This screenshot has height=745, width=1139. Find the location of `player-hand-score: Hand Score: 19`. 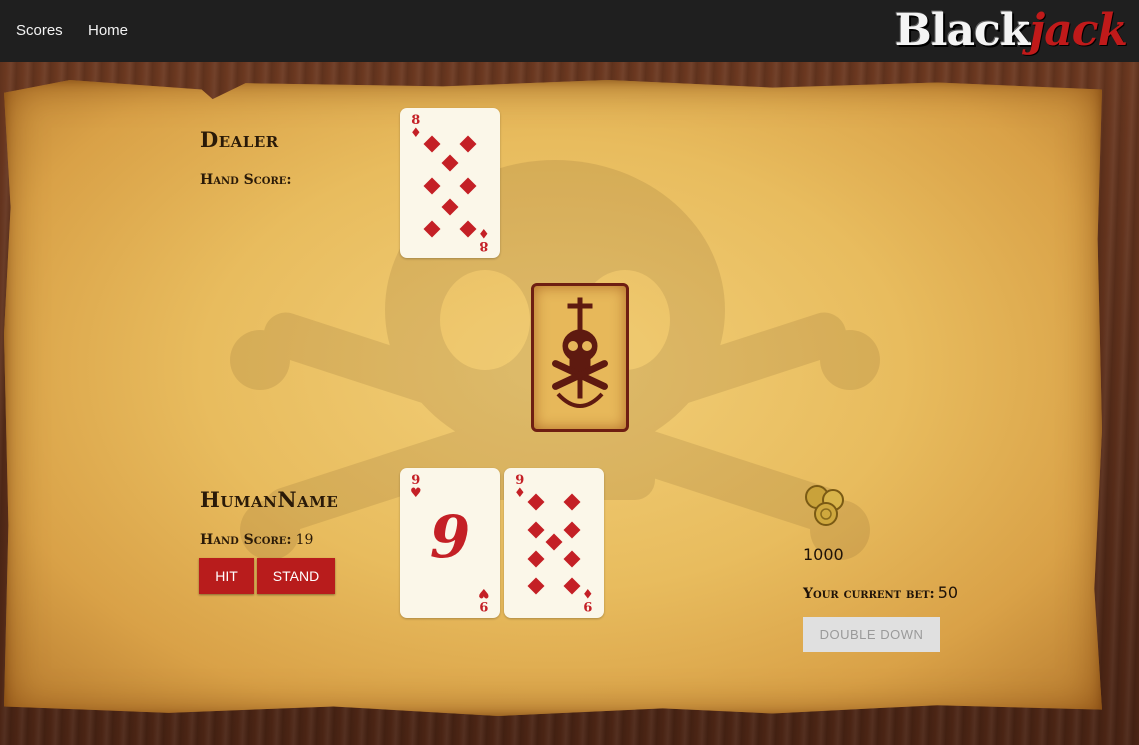

player-hand-score: Hand Score: 19 is located at coordinates (256, 540).